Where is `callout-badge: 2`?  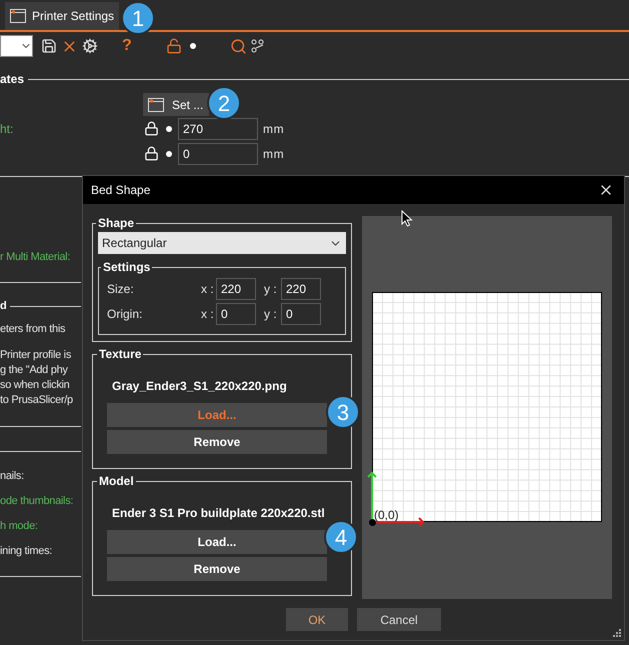 callout-badge: 2 is located at coordinates (224, 103).